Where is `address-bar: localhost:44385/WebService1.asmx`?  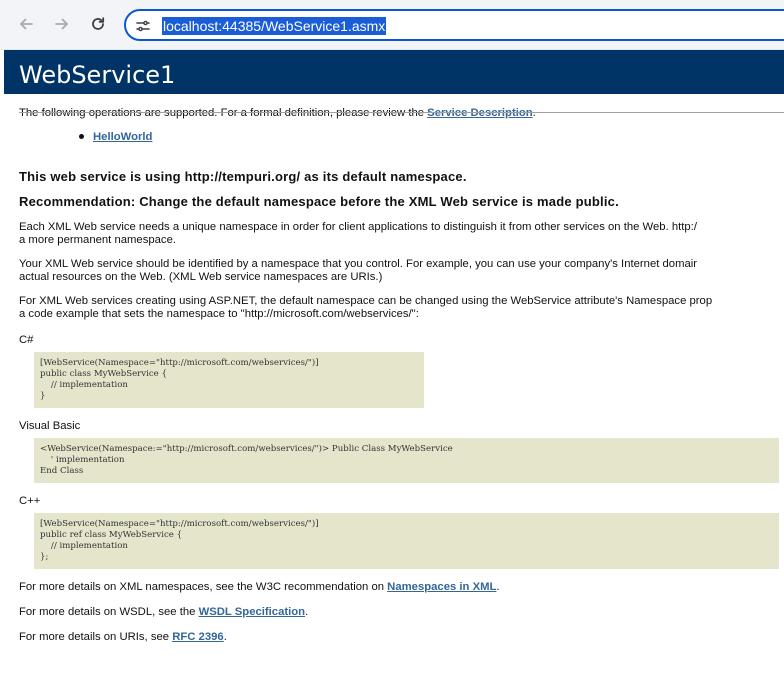 address-bar: localhost:44385/WebService1.asmx is located at coordinates (454, 25).